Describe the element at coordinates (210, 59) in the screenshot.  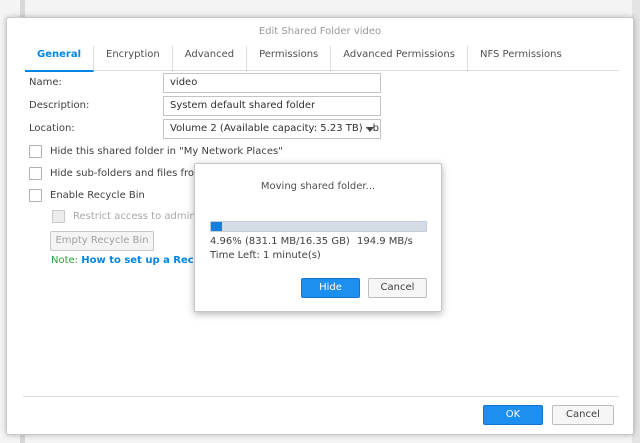
I see `tab-advanced: Advanced` at that location.